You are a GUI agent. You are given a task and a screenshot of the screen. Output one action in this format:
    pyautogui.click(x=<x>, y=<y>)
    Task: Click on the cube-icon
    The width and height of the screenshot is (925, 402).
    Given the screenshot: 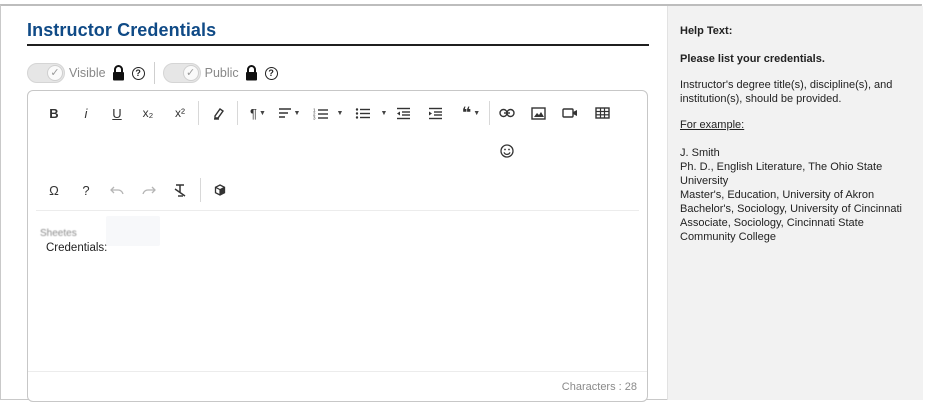 What is the action you would take?
    pyautogui.click(x=220, y=190)
    